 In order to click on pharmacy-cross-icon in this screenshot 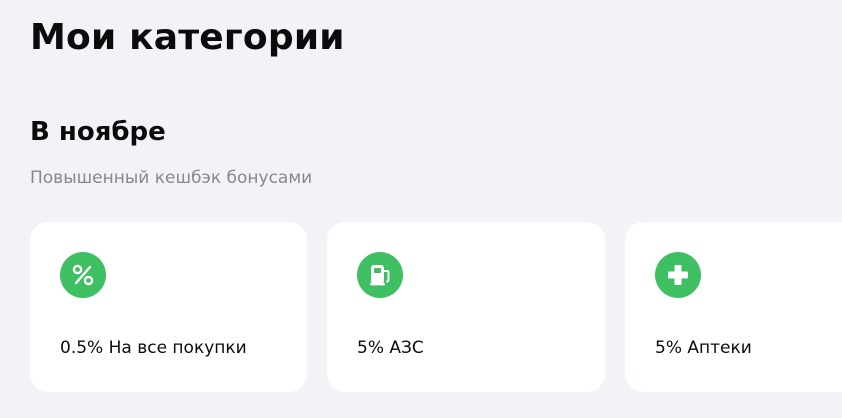, I will do `click(678, 275)`.